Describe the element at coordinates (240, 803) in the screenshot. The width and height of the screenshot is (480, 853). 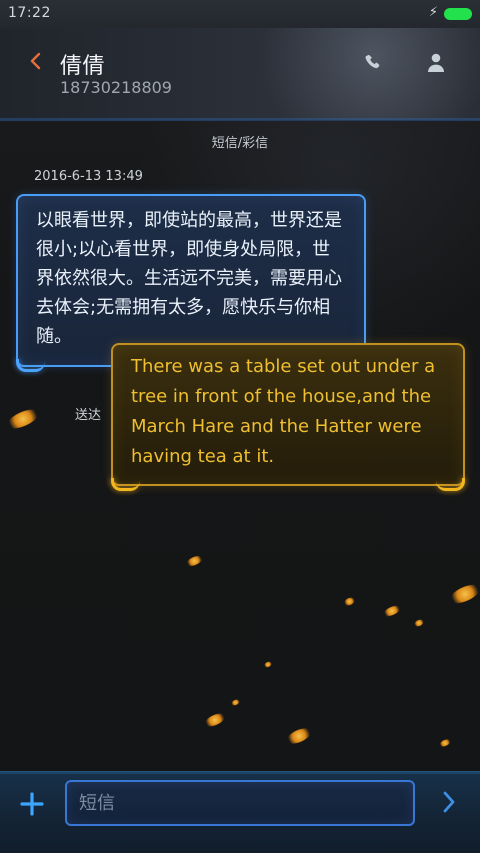
I see `message-input` at that location.